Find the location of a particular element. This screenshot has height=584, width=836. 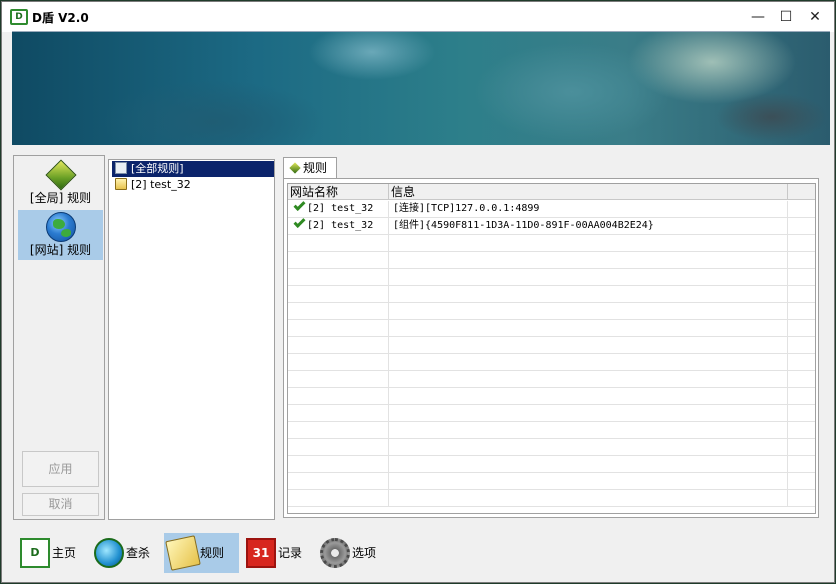

tab-label: 规则 is located at coordinates (315, 168).